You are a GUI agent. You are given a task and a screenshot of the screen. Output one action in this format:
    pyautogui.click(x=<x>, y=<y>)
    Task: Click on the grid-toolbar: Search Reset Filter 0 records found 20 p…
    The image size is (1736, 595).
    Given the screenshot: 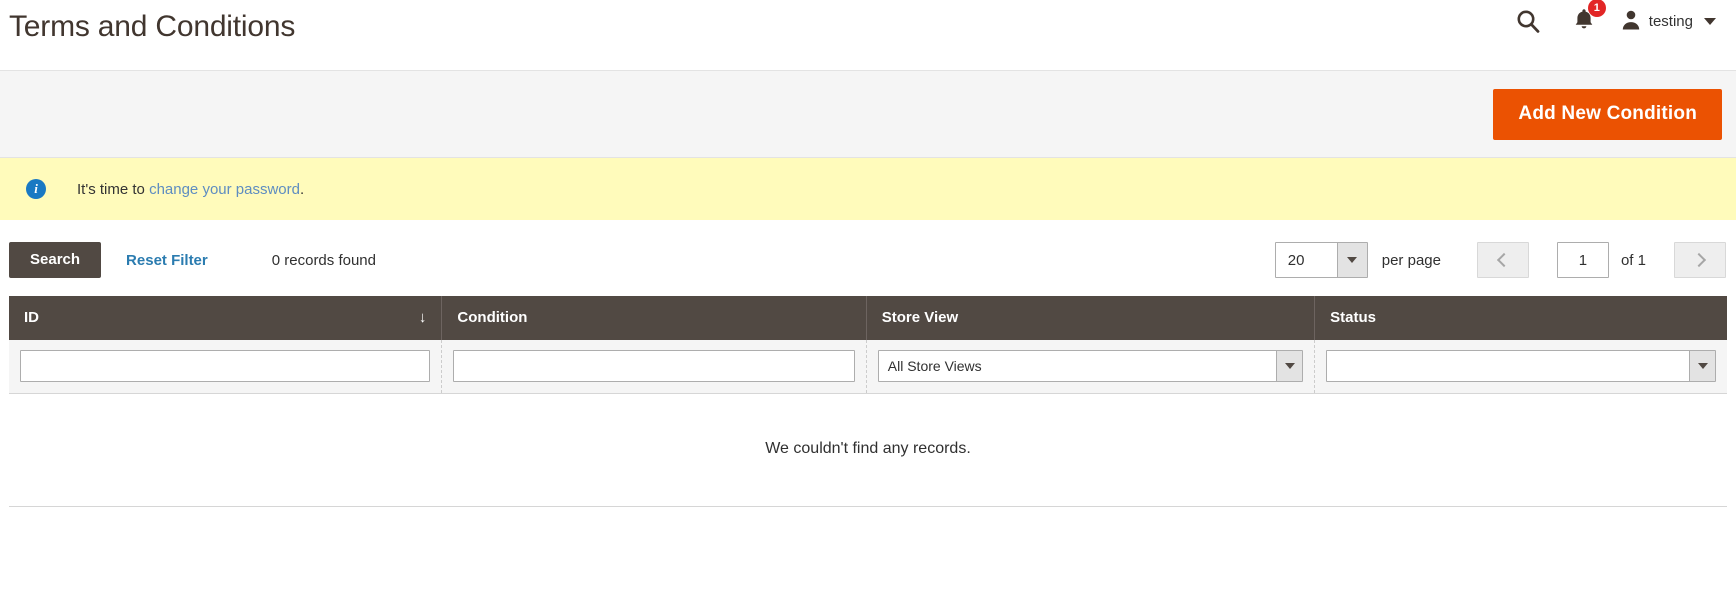 What is the action you would take?
    pyautogui.click(x=868, y=258)
    